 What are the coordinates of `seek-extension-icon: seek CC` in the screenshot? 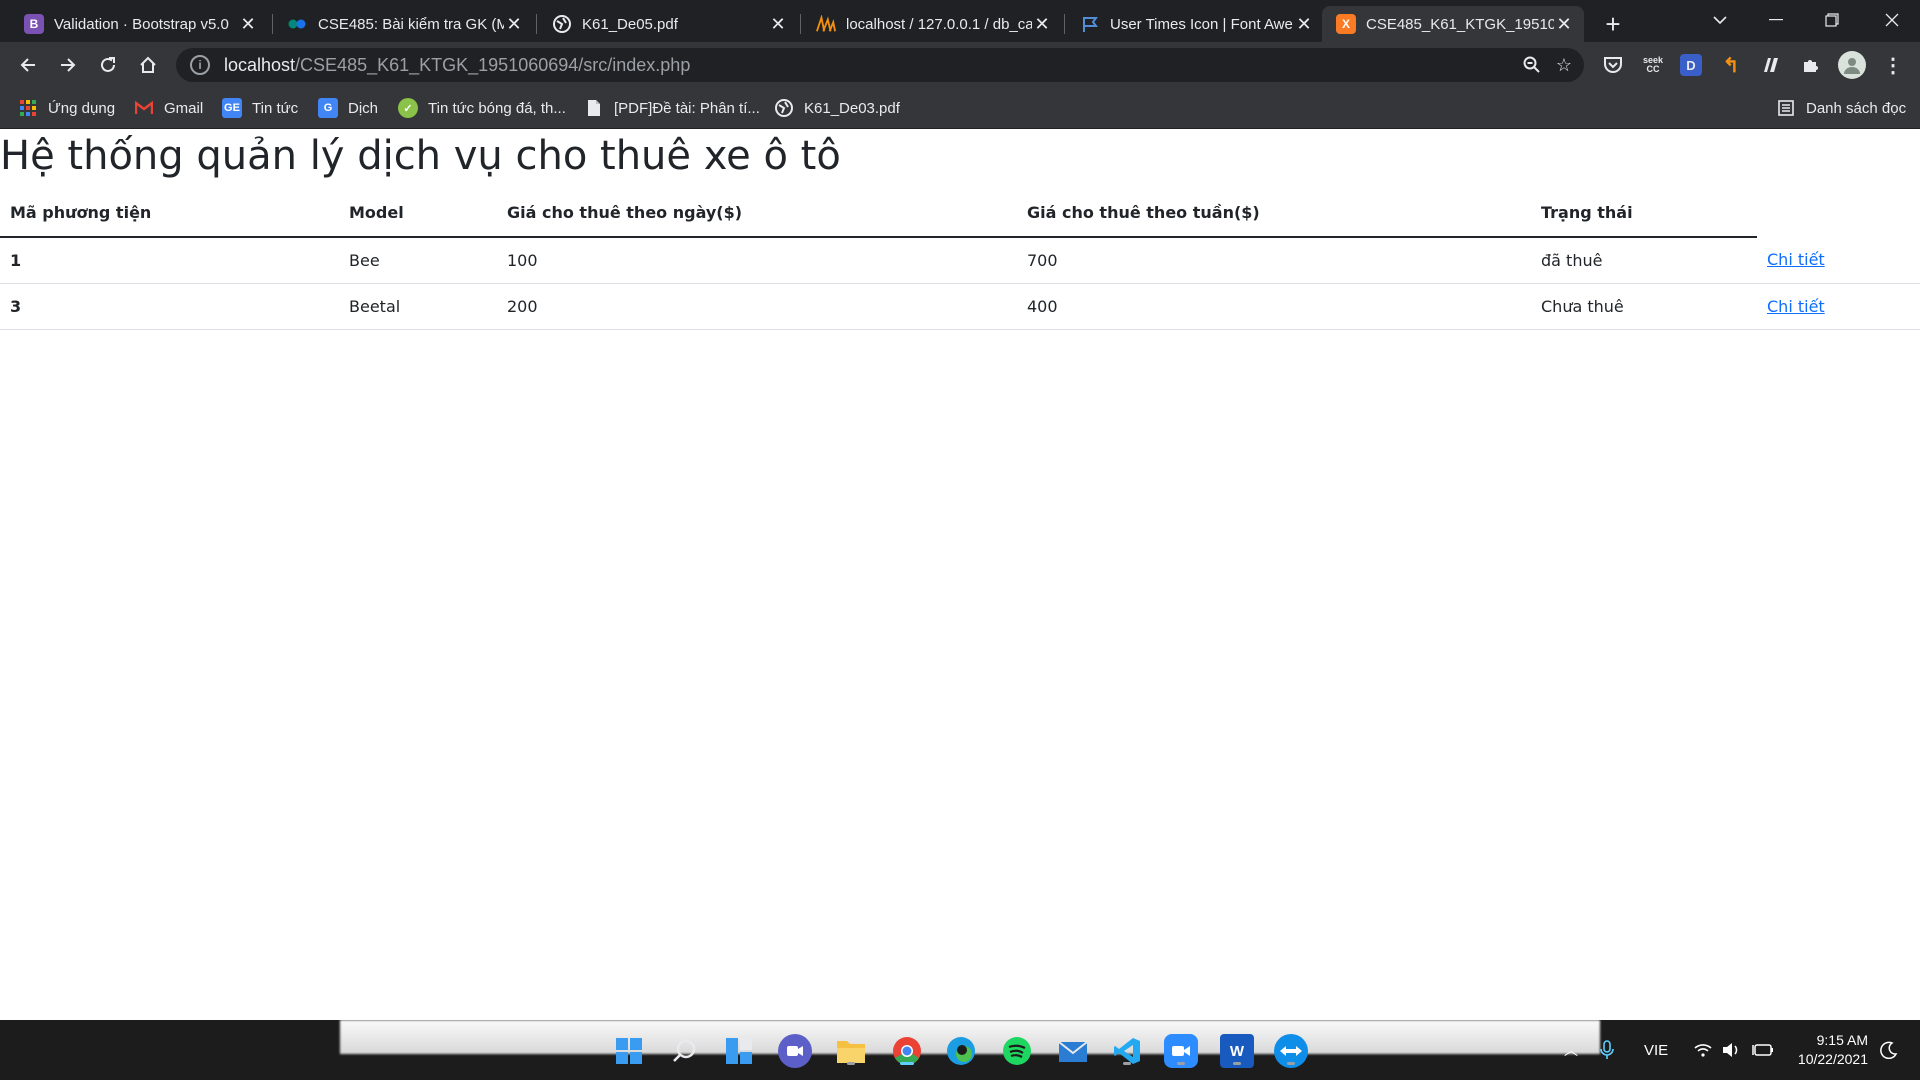 It's located at (1653, 65).